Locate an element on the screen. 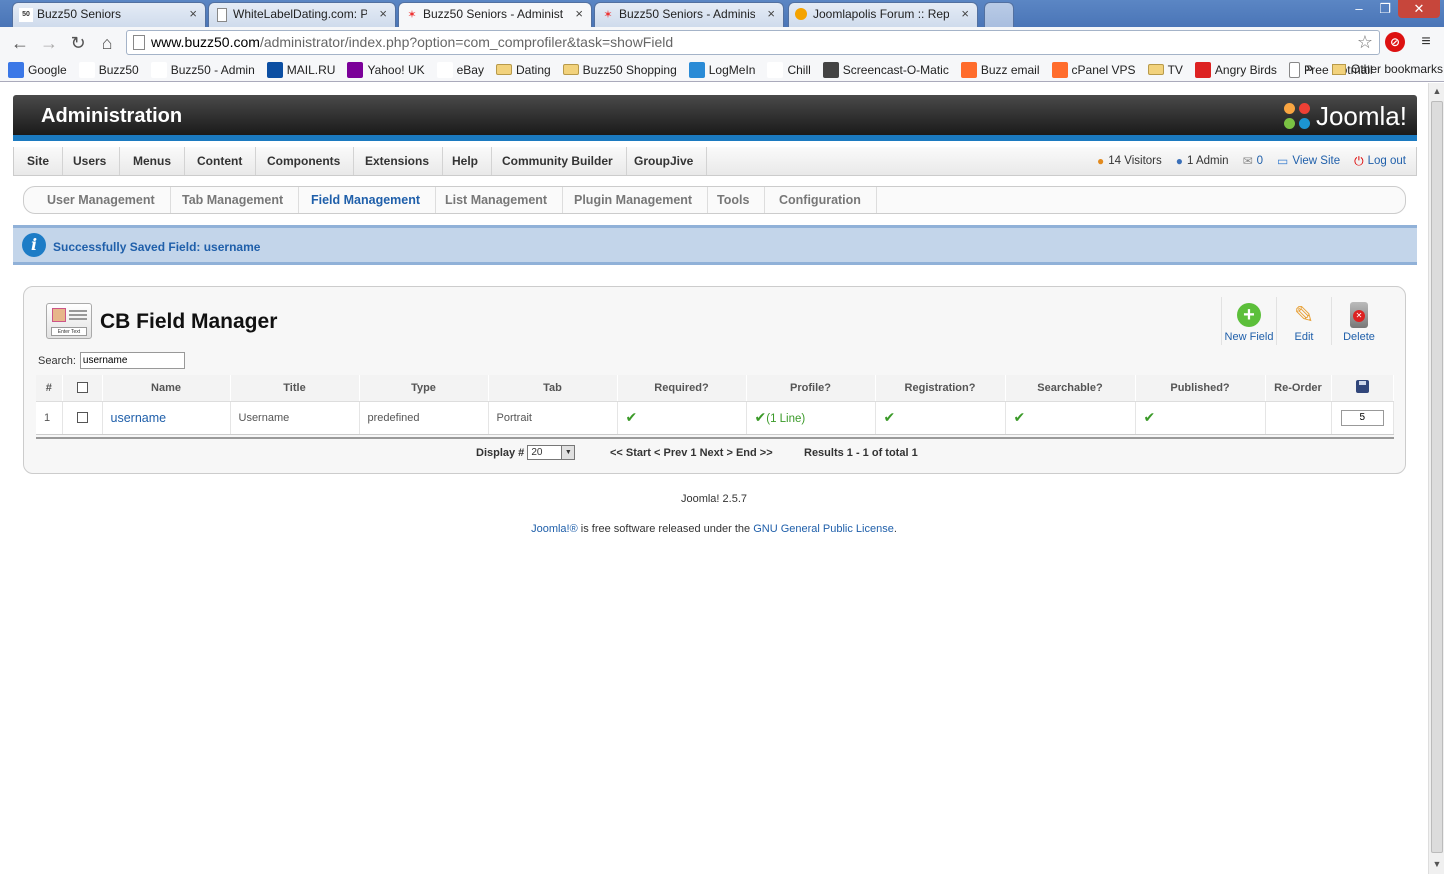 The width and height of the screenshot is (1444, 874). page-navigation: << Start < Prev 1 Next > End >> is located at coordinates (691, 453).